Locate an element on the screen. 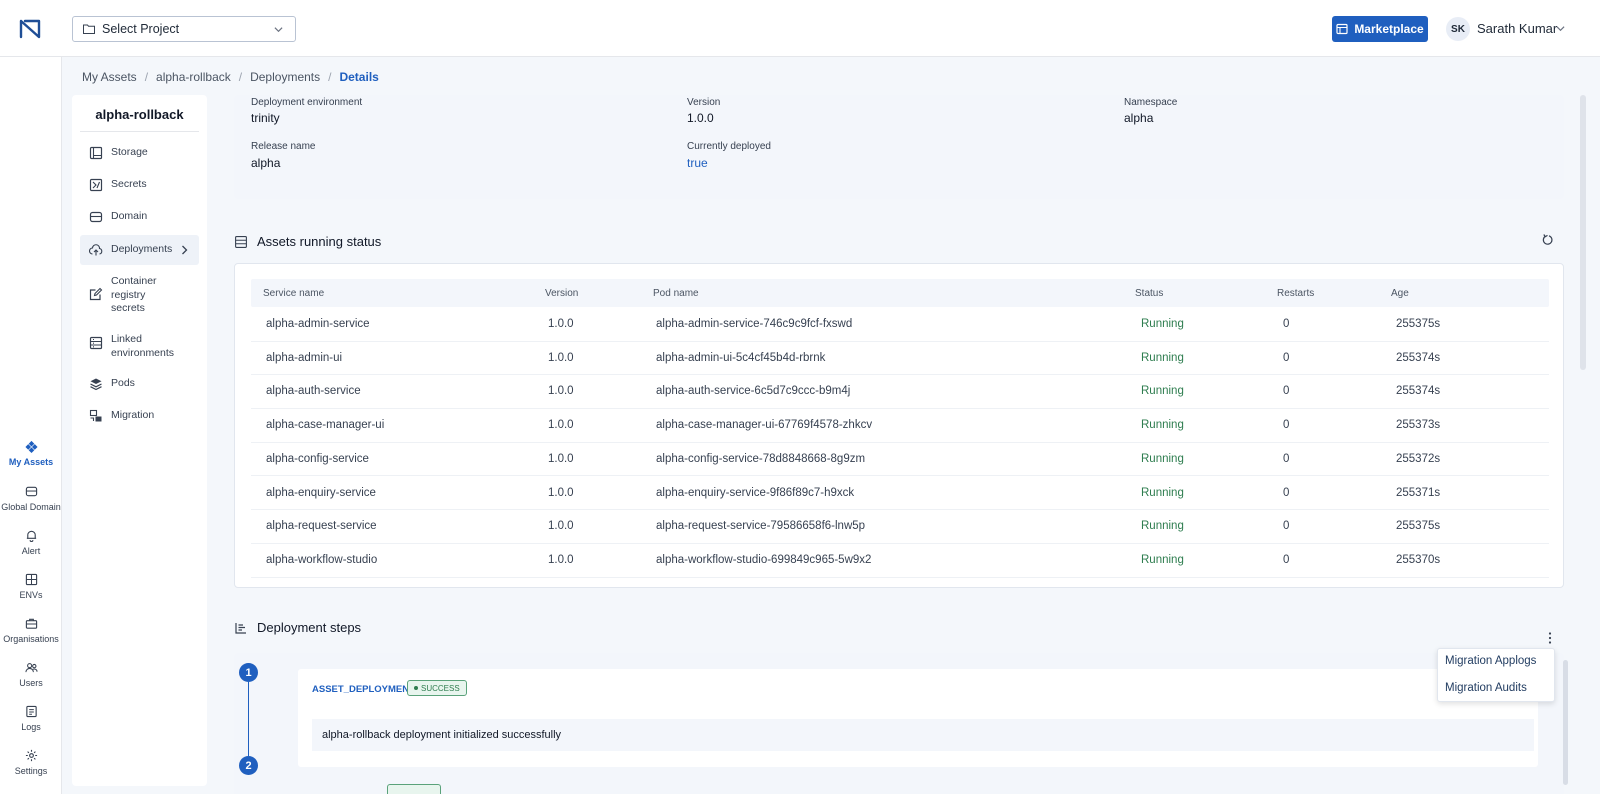 The height and width of the screenshot is (794, 1600). column-header-restarts: Restarts is located at coordinates (1295, 293).